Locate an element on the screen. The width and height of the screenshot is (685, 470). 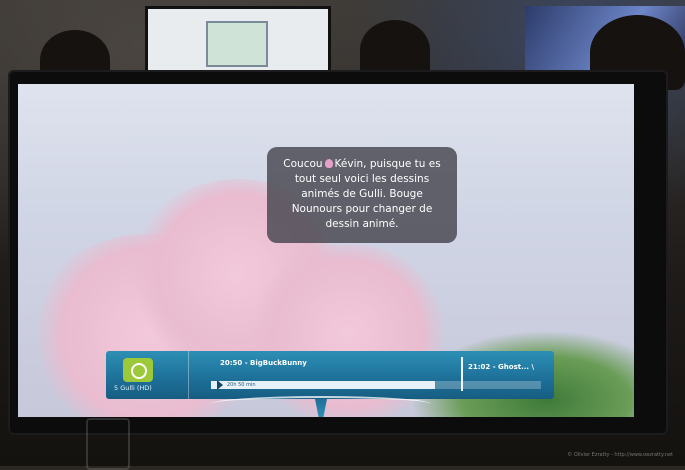
channel-name: 5 Gulli (HD) is located at coordinates (133, 388).